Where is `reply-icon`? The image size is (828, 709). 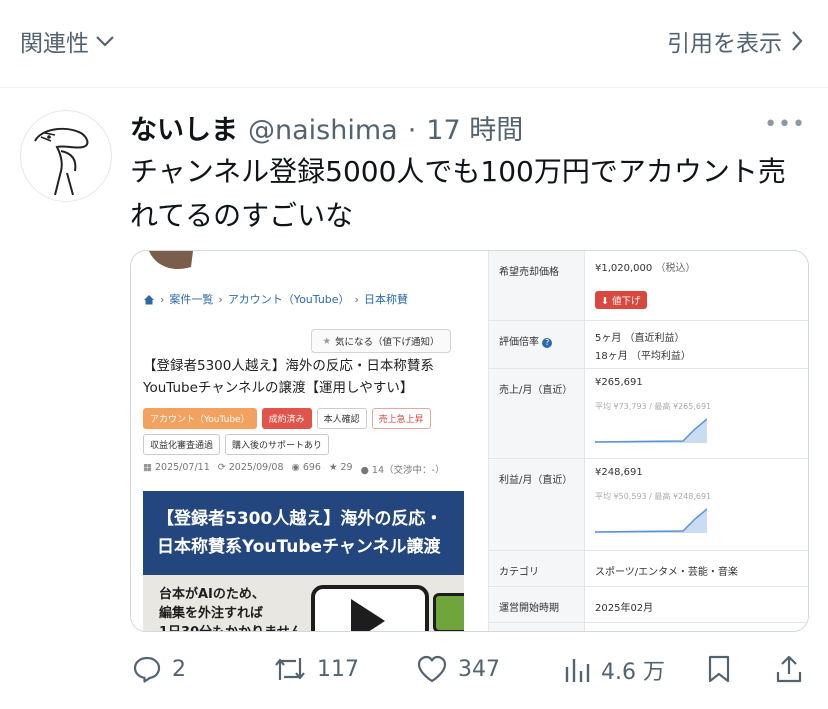 reply-icon is located at coordinates (147, 669).